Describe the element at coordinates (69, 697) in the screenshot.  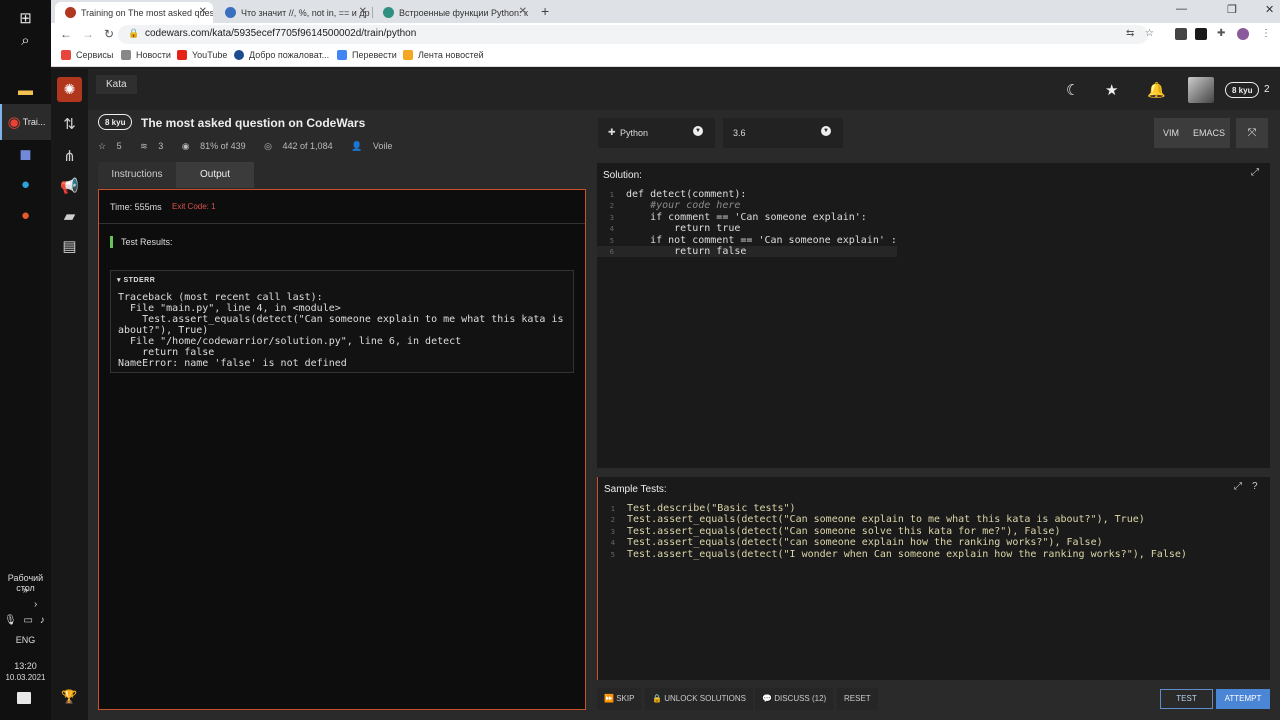
I see `trophy-icon: 🏆` at that location.